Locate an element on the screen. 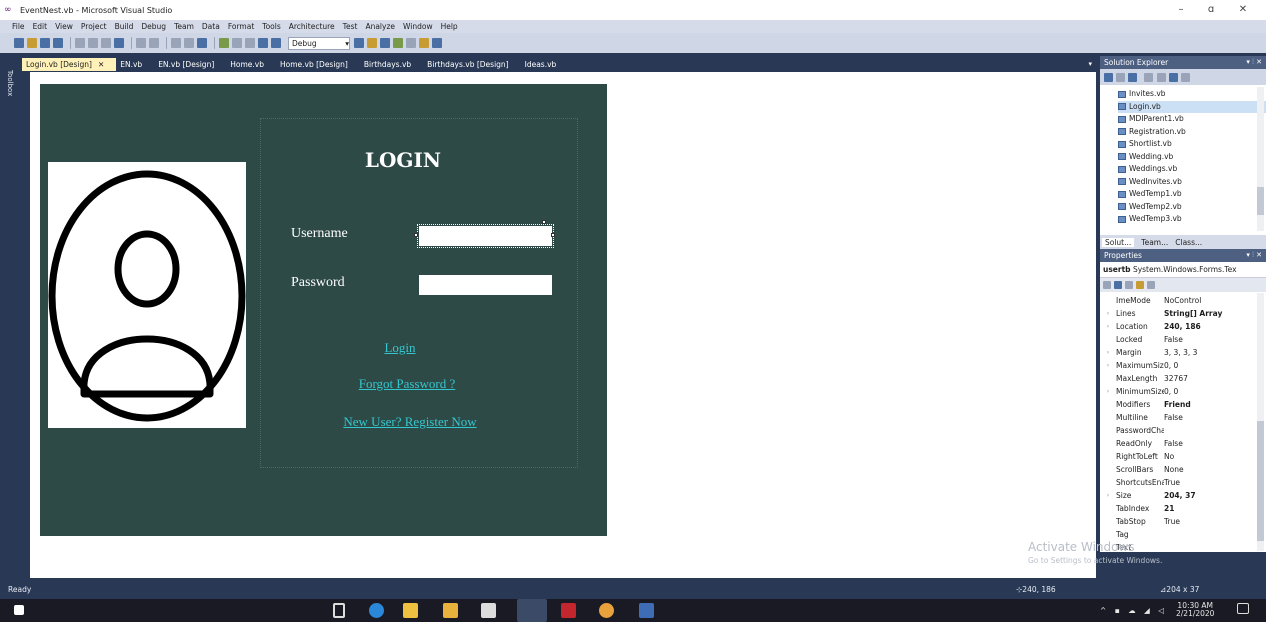  save-icon is located at coordinates (45, 43).